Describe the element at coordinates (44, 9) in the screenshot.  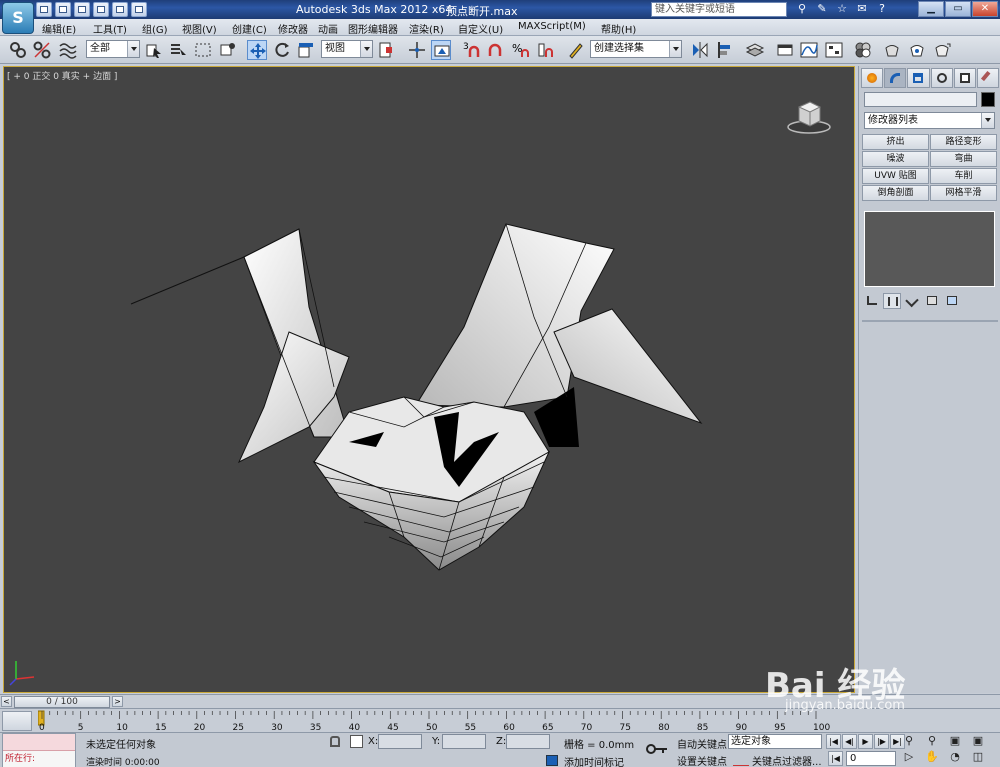
I see `new-file-icon` at that location.